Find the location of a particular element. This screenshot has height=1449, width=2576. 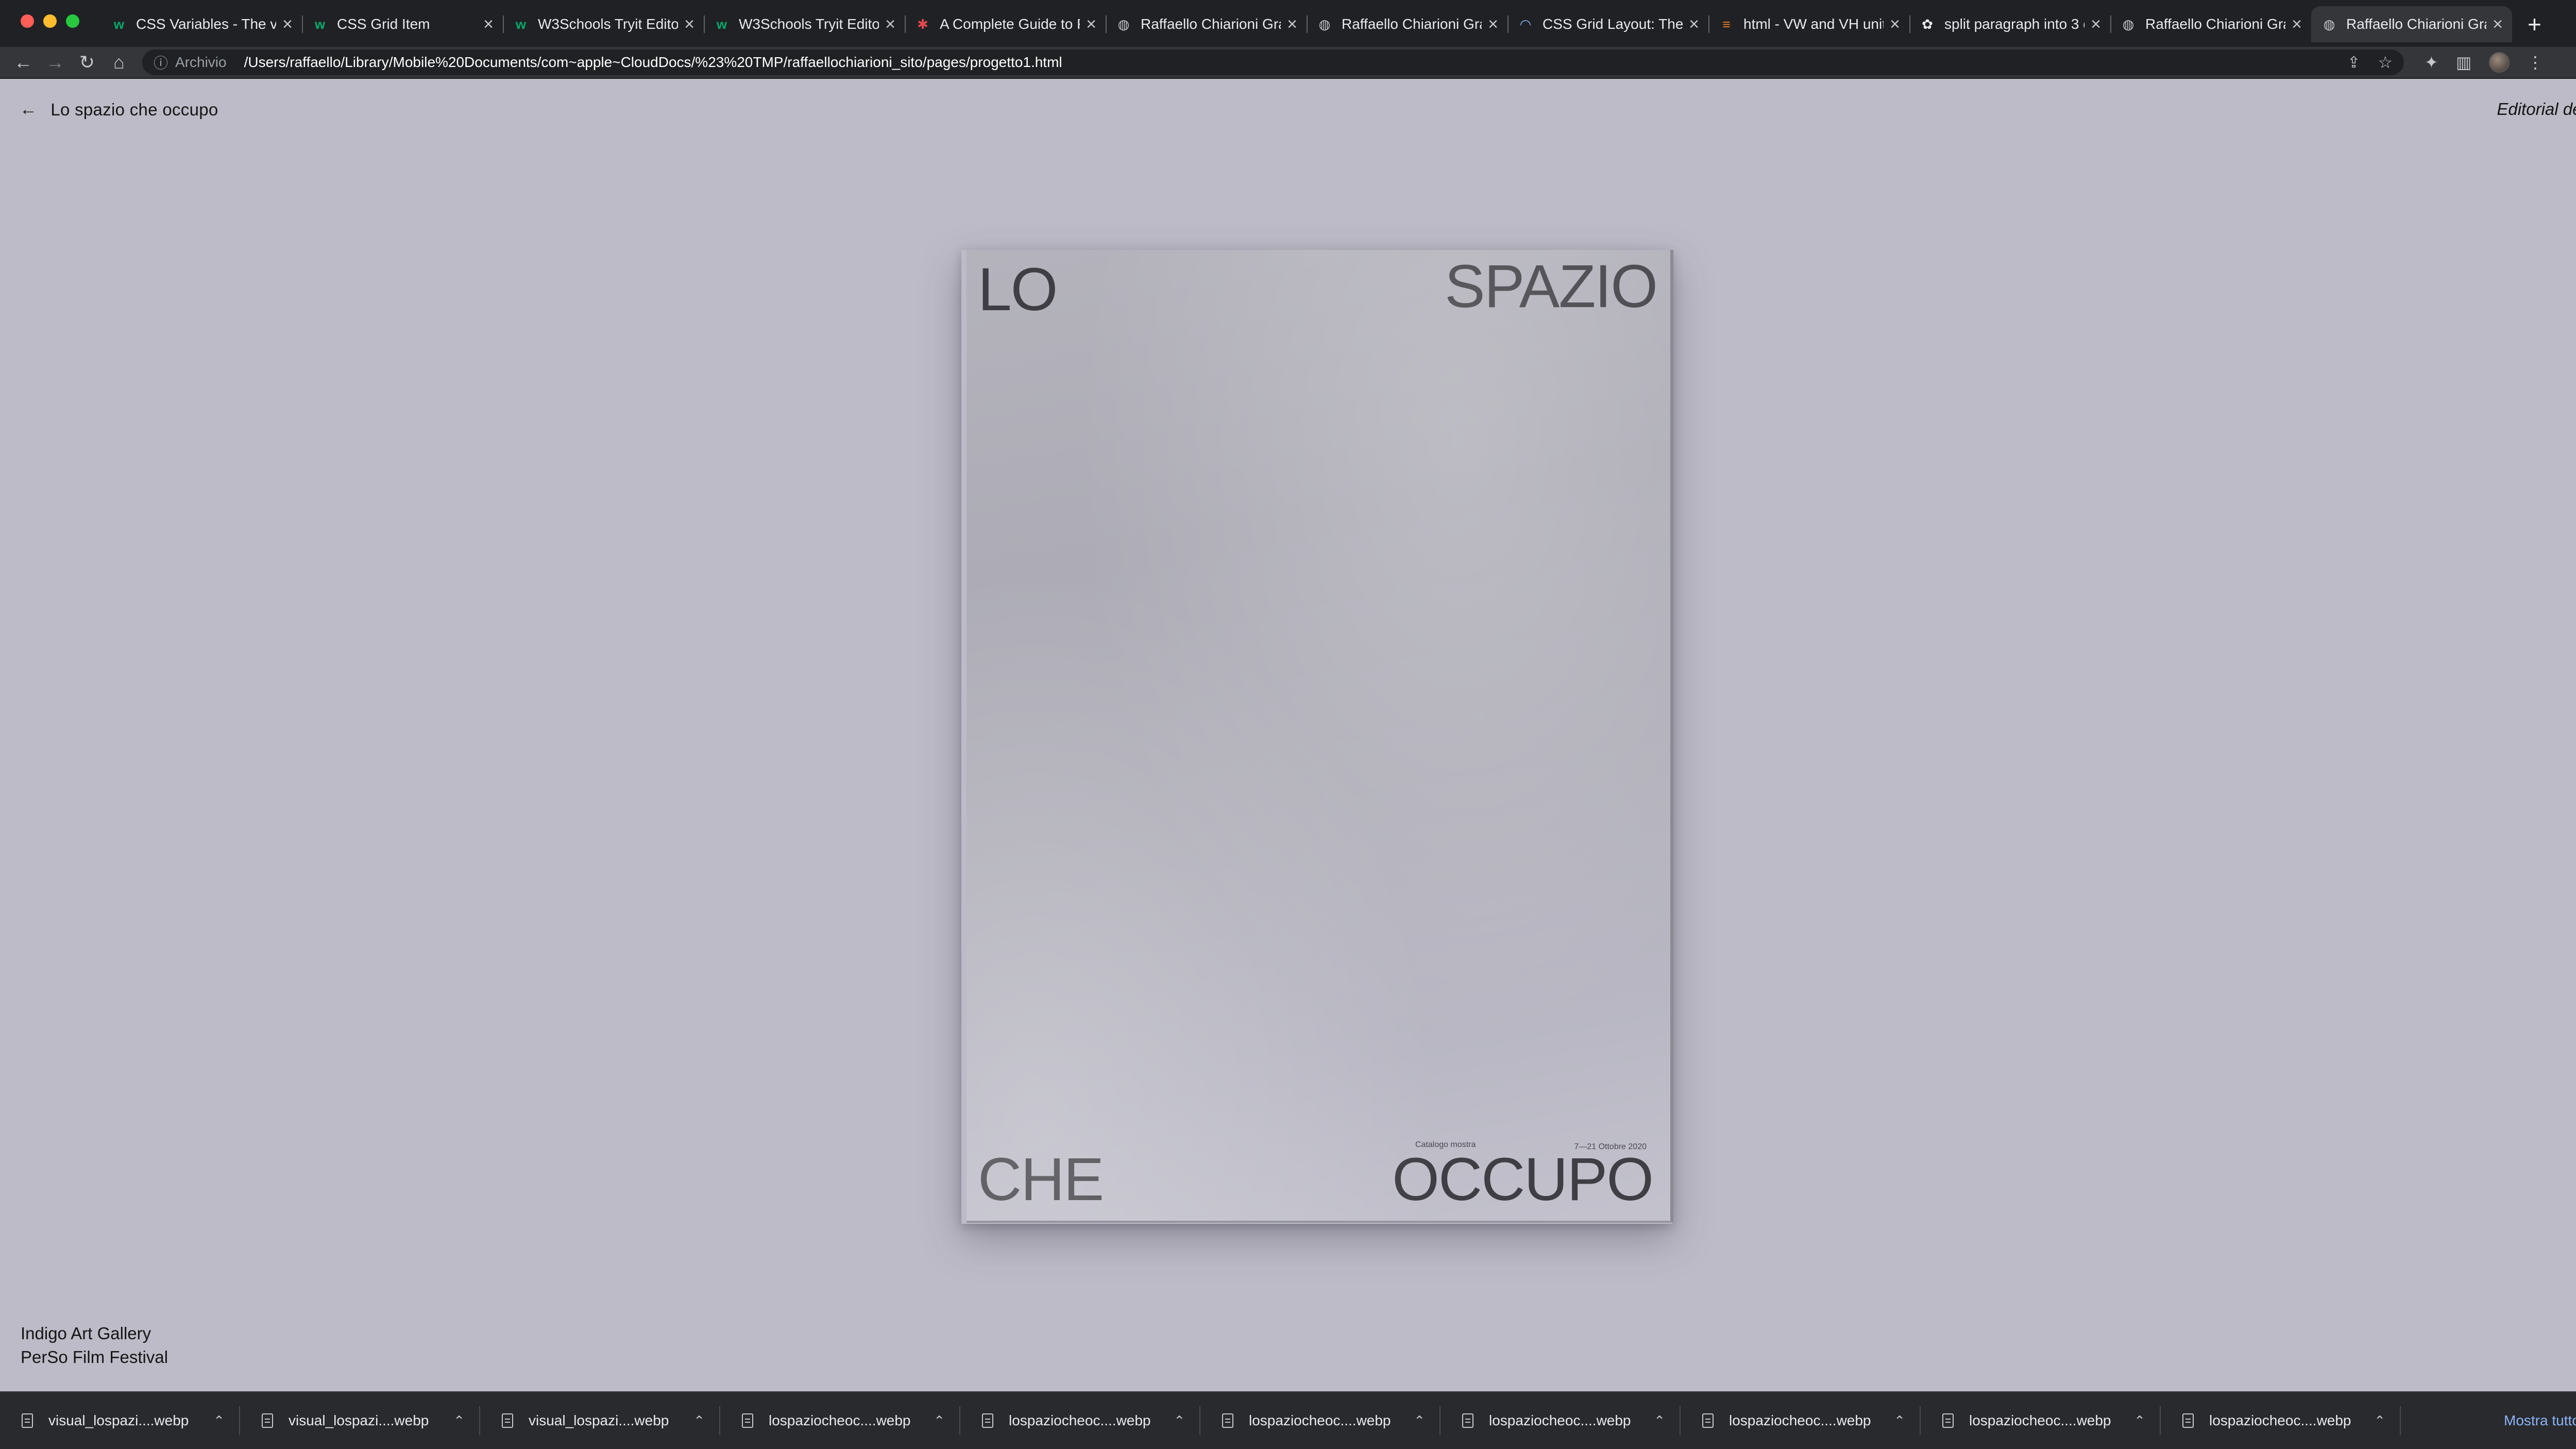

info-icon: ⓘ is located at coordinates (161, 62).